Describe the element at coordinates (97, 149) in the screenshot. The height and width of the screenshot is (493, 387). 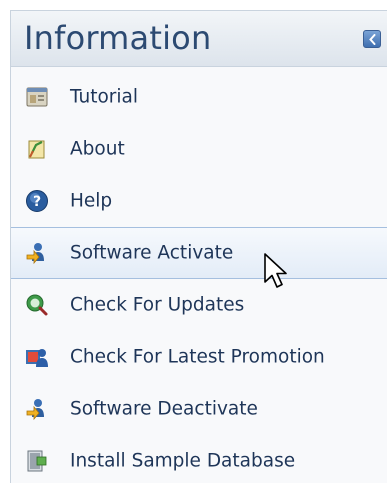
I see `menu-item-label: About` at that location.